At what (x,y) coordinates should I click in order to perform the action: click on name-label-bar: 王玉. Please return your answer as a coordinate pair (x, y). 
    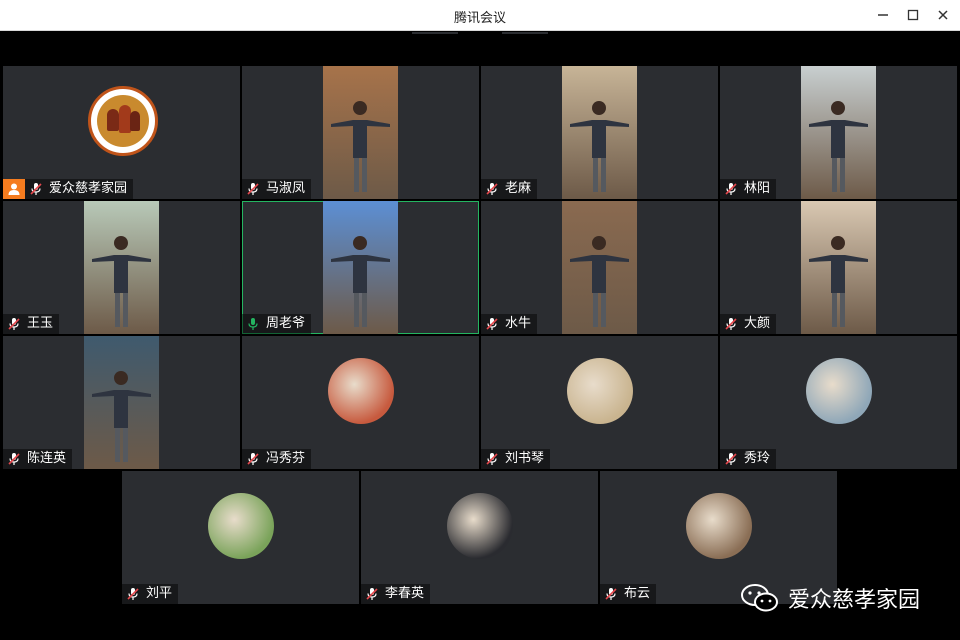
    Looking at the image, I should click on (31, 324).